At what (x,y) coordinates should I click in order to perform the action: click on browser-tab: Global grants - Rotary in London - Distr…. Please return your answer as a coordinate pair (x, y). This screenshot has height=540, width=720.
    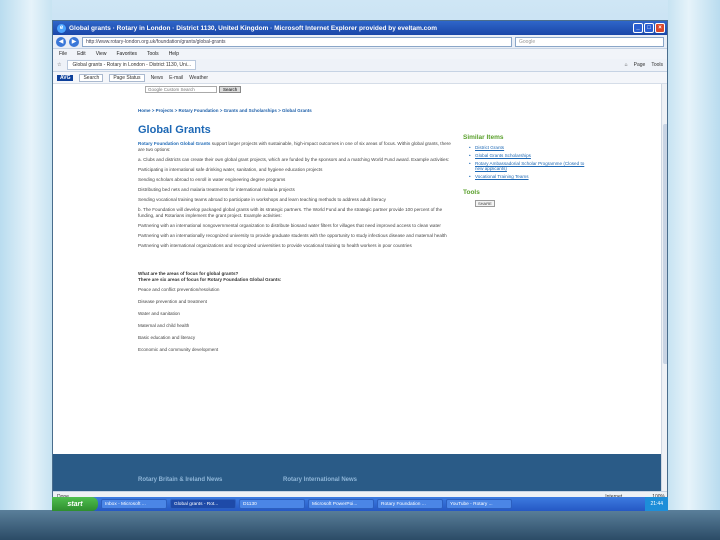
    Looking at the image, I should click on (132, 65).